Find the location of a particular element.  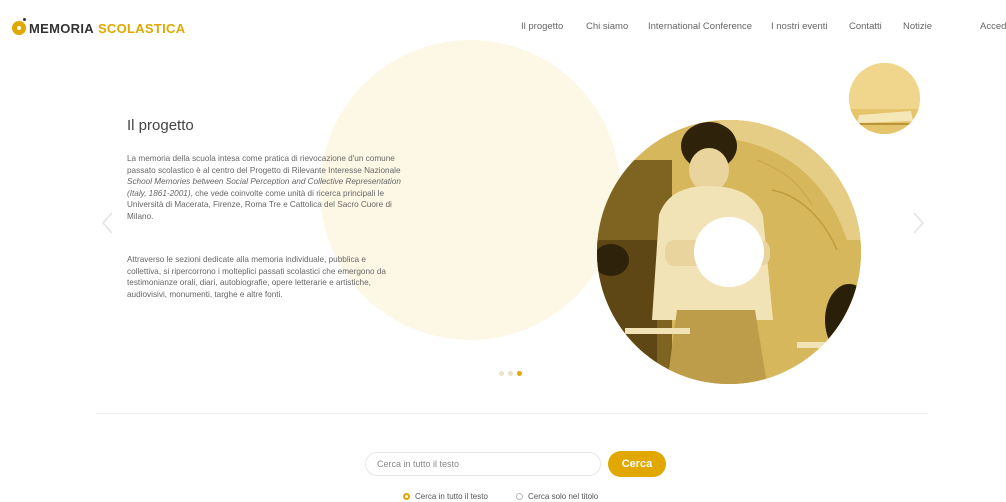

chevron-right-icon is located at coordinates (919, 223).